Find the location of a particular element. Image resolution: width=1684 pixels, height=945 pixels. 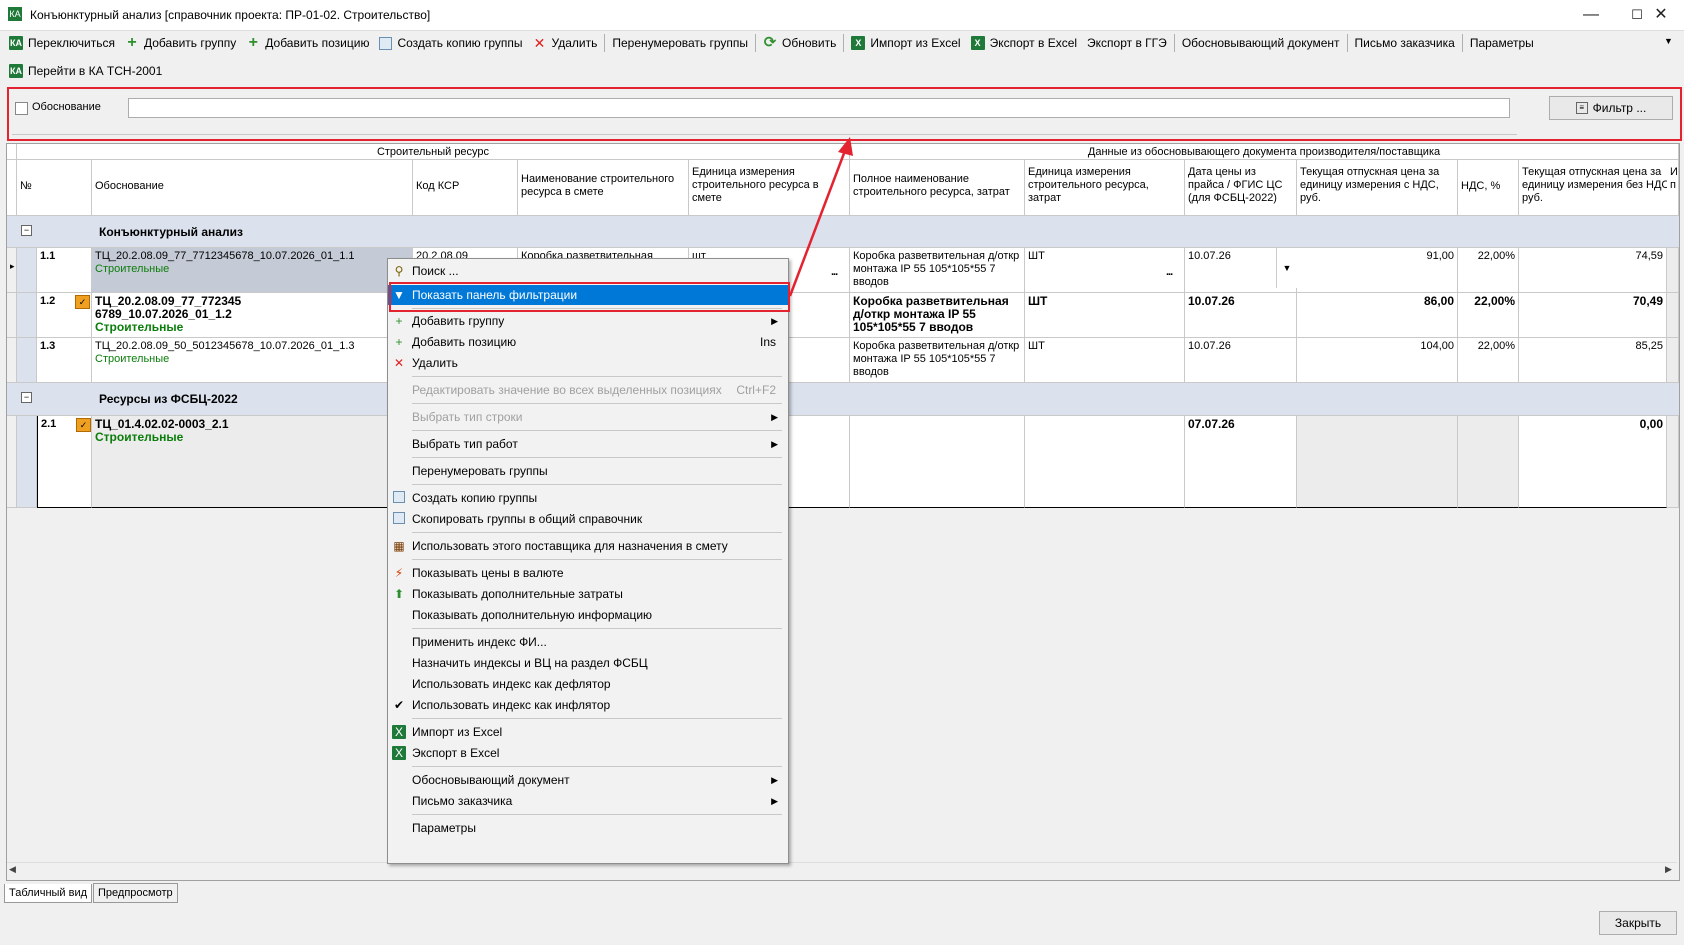

arrow-line is located at coordinates (818, 222).